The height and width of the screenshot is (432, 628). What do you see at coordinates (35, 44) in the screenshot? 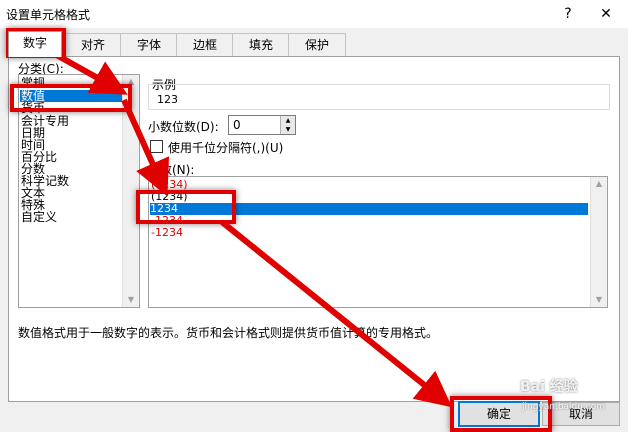
I see `tab-number: 数字` at bounding box center [35, 44].